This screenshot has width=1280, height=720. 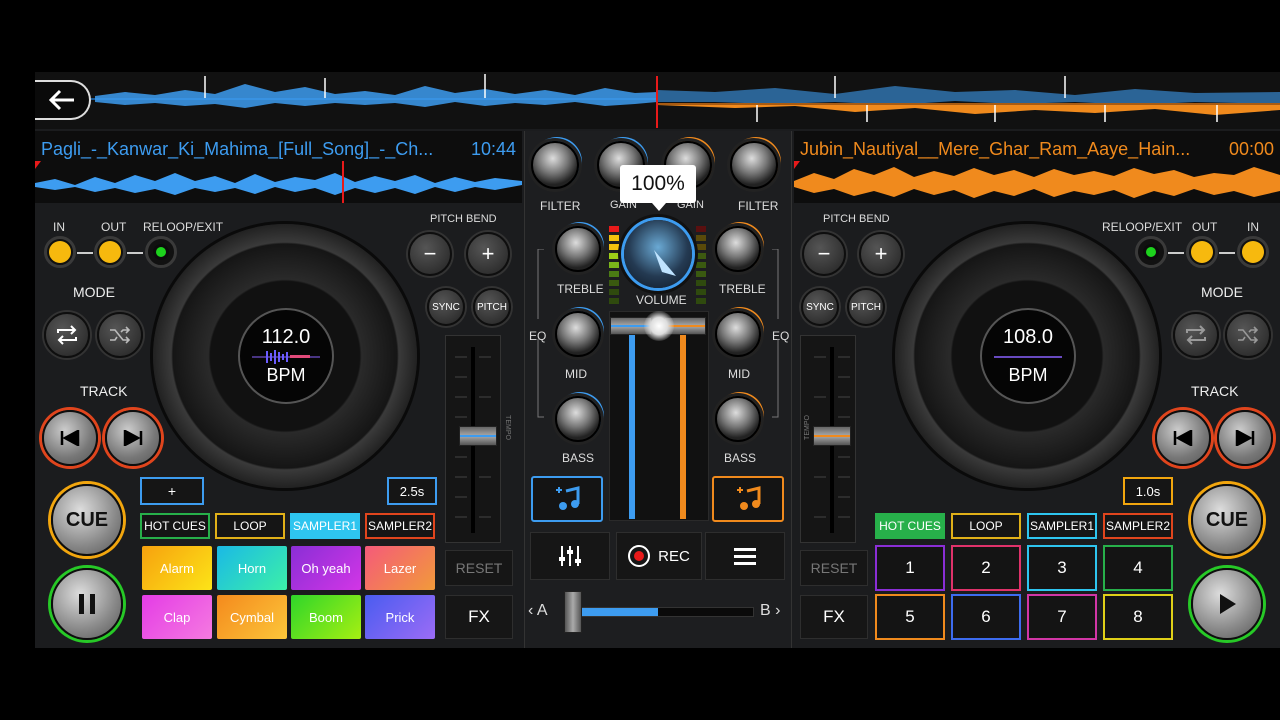 I want to click on deck-a-tab-hot-cues: HOT CUES, so click(x=175, y=526).